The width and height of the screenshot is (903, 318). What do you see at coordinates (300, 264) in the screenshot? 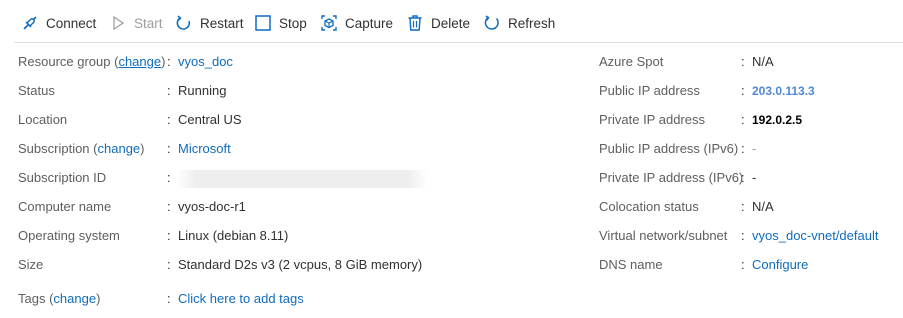
I see `size-value: Standard D2s v3 (2 vcpus, 8 GiB memory)` at bounding box center [300, 264].